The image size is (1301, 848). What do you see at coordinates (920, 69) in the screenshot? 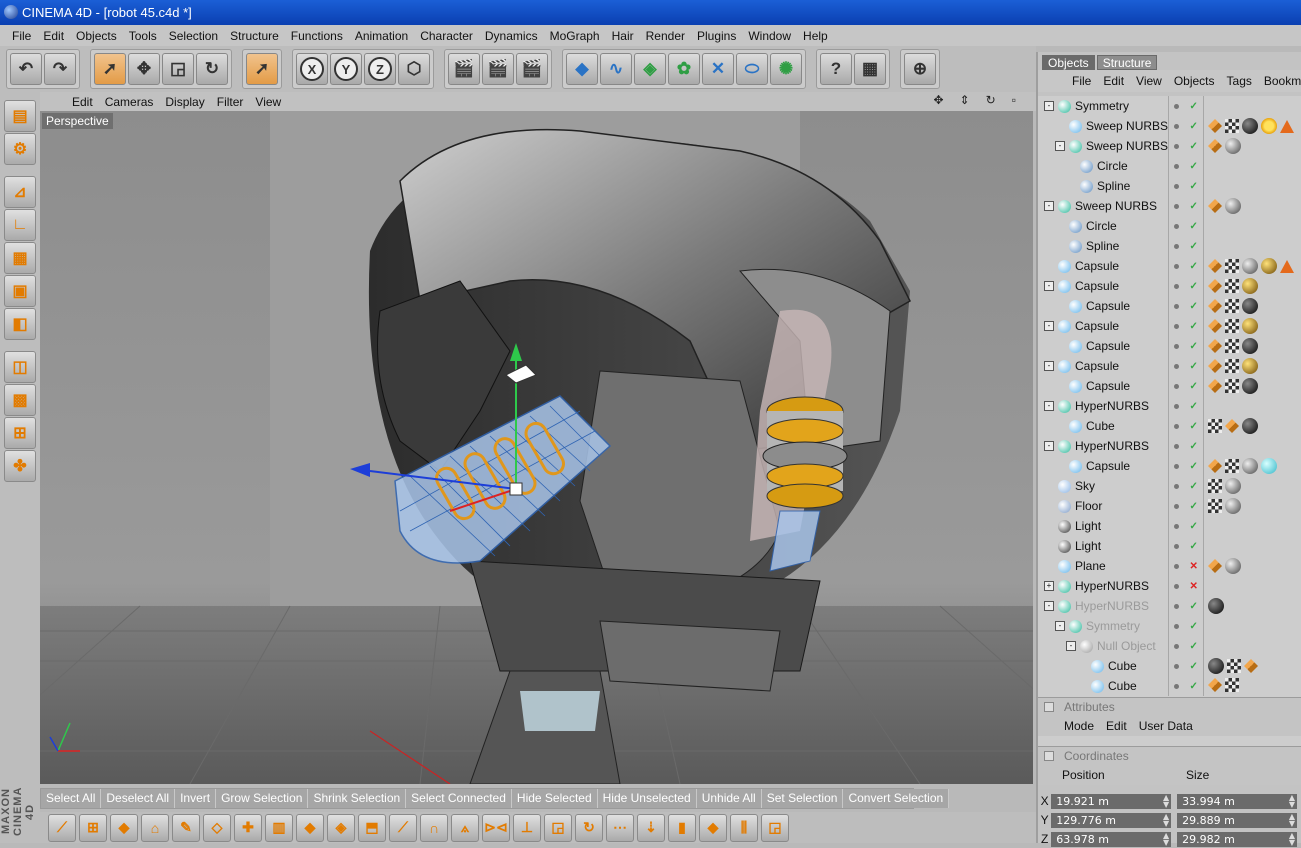
I see `browser-button: ⊕` at bounding box center [920, 69].